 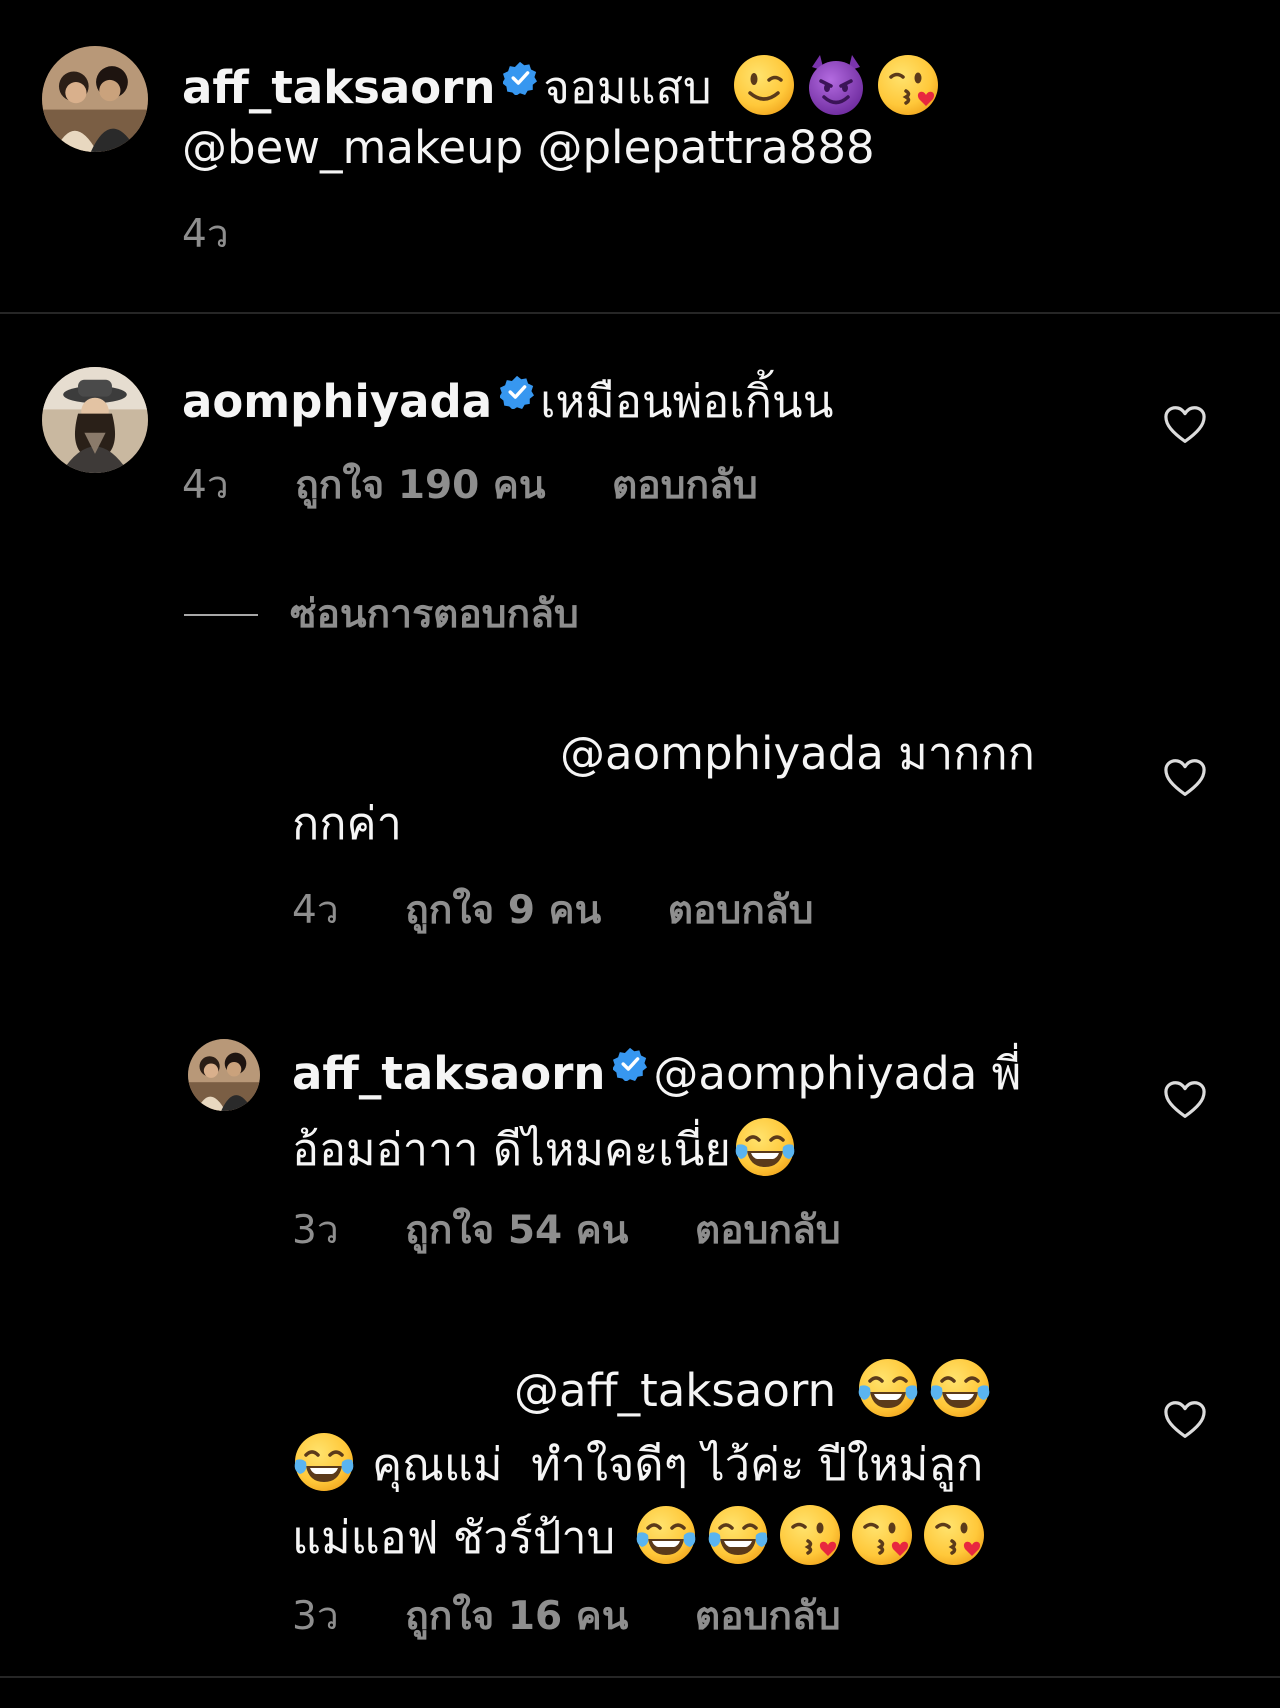 I want to click on reply-2-line-2: อ้อมอ่าาา ดีไหมคะเนี่ย, so click(x=547, y=1147).